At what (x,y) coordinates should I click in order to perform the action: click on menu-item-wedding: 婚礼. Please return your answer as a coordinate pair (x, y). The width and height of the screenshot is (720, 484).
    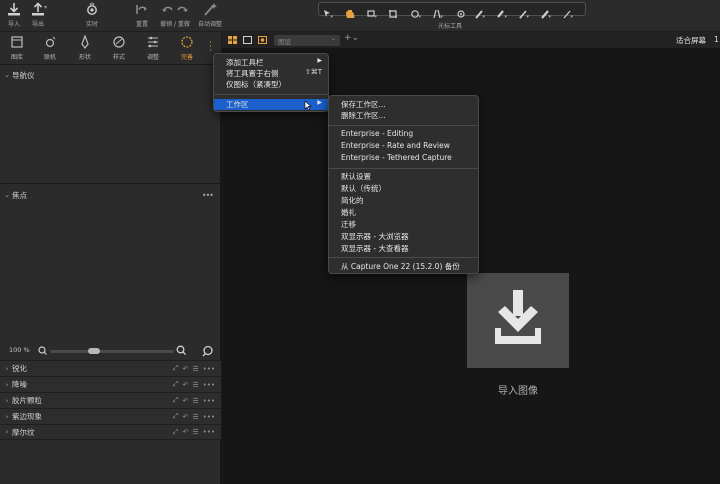
    Looking at the image, I should click on (403, 212).